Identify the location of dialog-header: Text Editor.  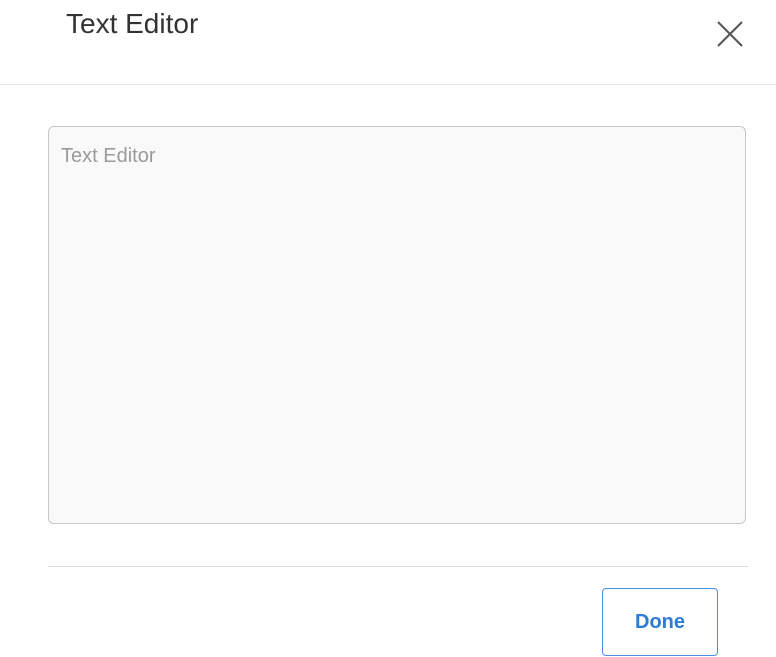
(388, 42).